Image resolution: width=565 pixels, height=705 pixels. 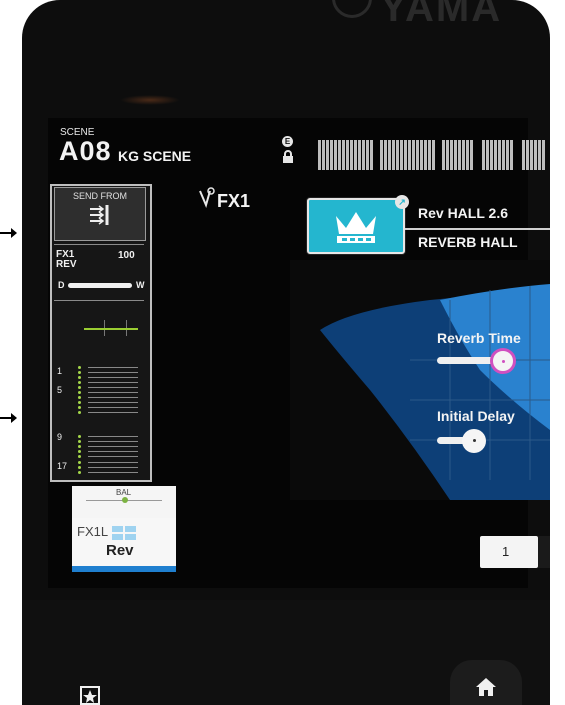 What do you see at coordinates (544, 552) in the screenshot?
I see `next-page-button` at bounding box center [544, 552].